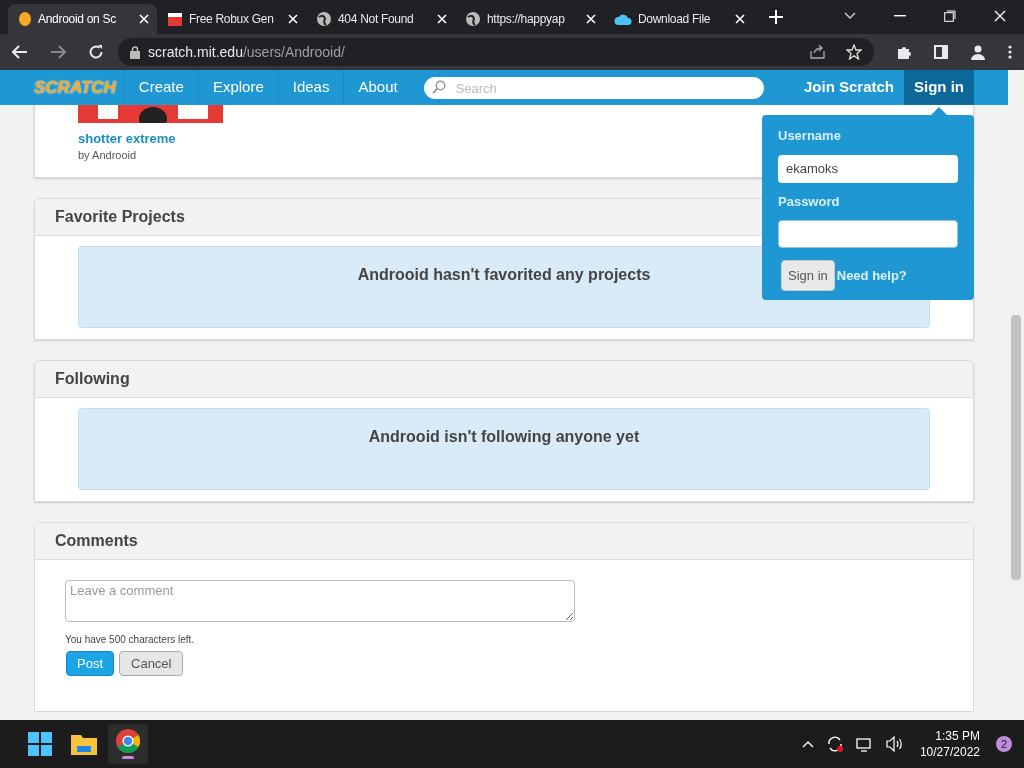 The image size is (1024, 768). I want to click on comment-field: Leave a comment, so click(320, 601).